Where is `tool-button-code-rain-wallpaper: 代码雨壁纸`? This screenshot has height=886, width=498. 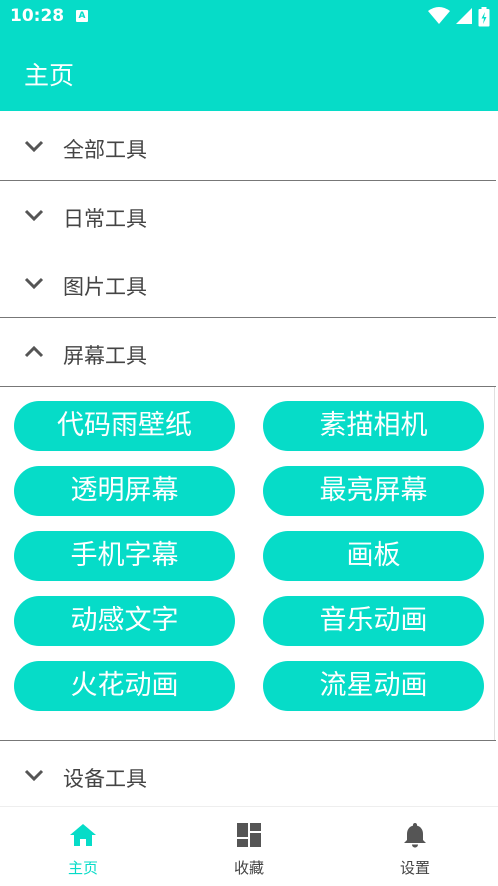 tool-button-code-rain-wallpaper: 代码雨壁纸 is located at coordinates (124, 426).